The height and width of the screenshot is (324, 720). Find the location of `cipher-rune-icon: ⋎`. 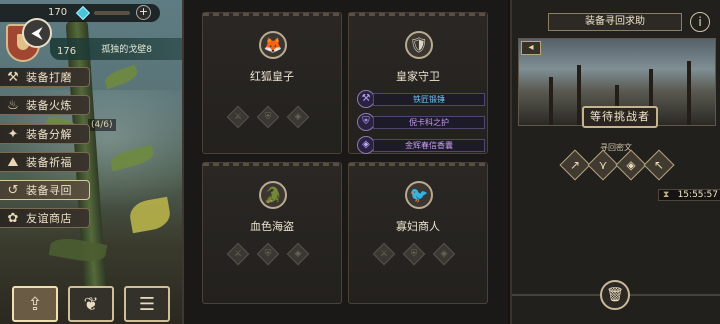

cipher-rune-icon: ⋎ is located at coordinates (603, 165).